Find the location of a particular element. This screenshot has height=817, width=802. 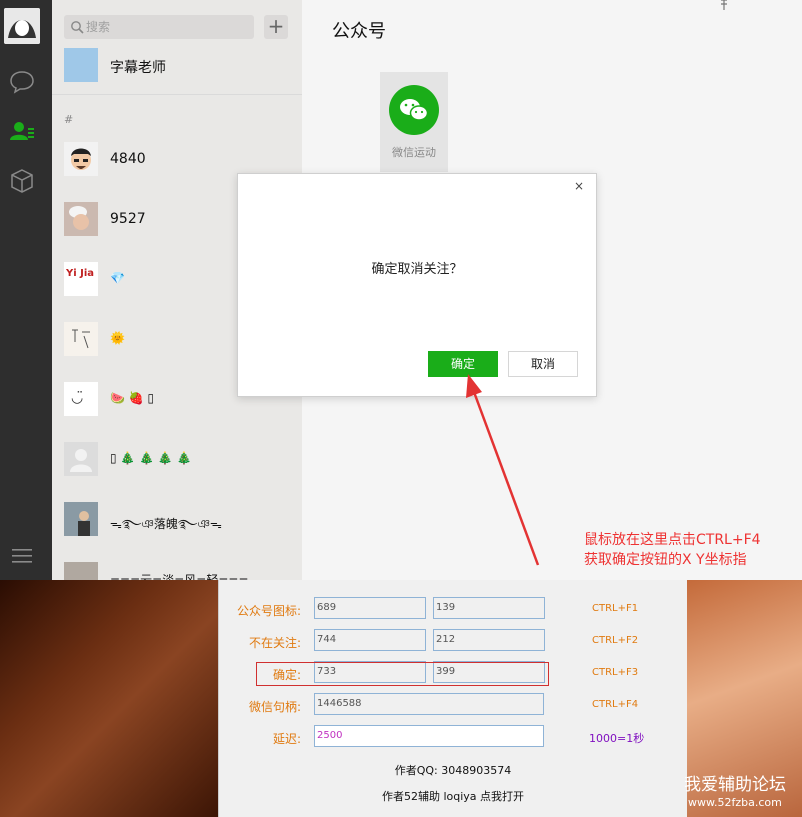

contact-name: ᯓ࿐ঞ落魄࿐ঞᯓ is located at coordinates (166, 524).